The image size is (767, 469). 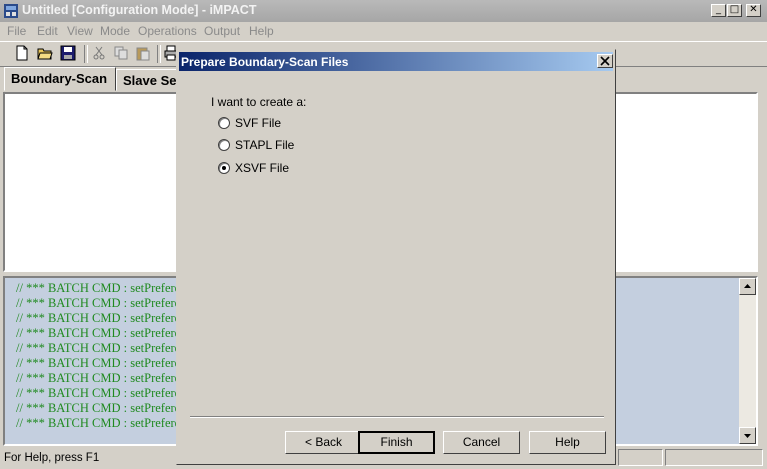 I want to click on tab-boundary-scan: Boundary-Scan, so click(x=60, y=79).